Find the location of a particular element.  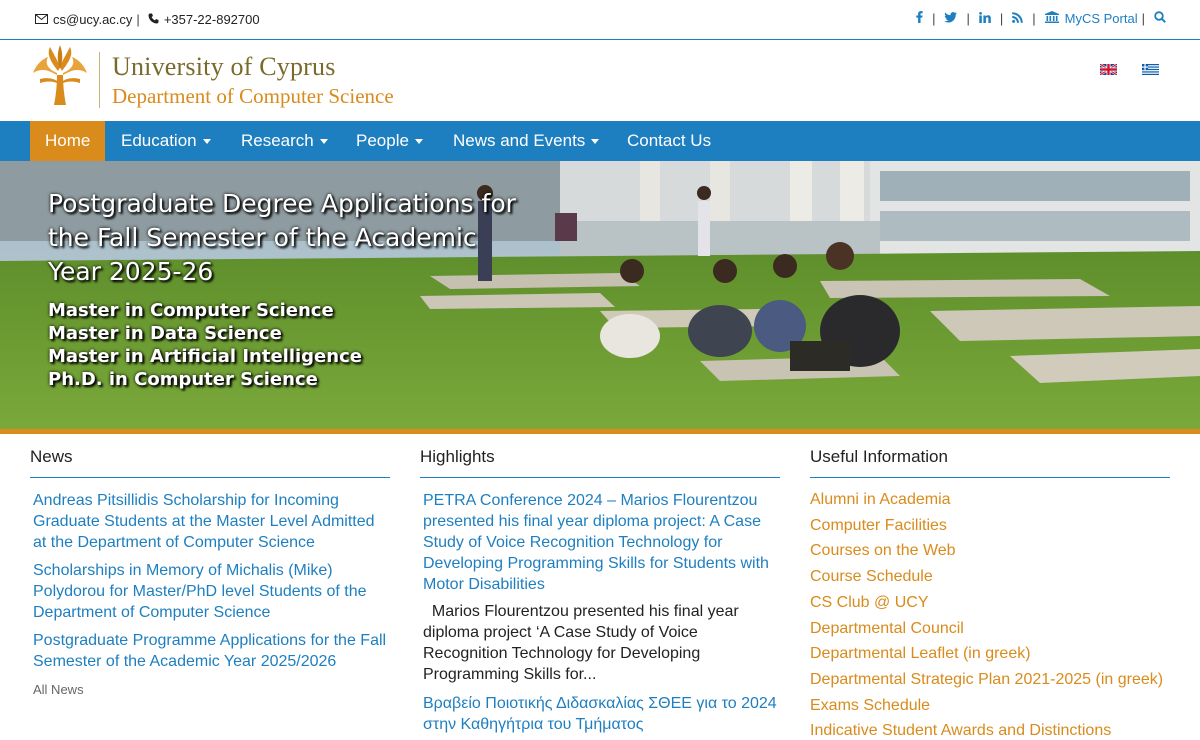

twitter-icon is located at coordinates (951, 18).